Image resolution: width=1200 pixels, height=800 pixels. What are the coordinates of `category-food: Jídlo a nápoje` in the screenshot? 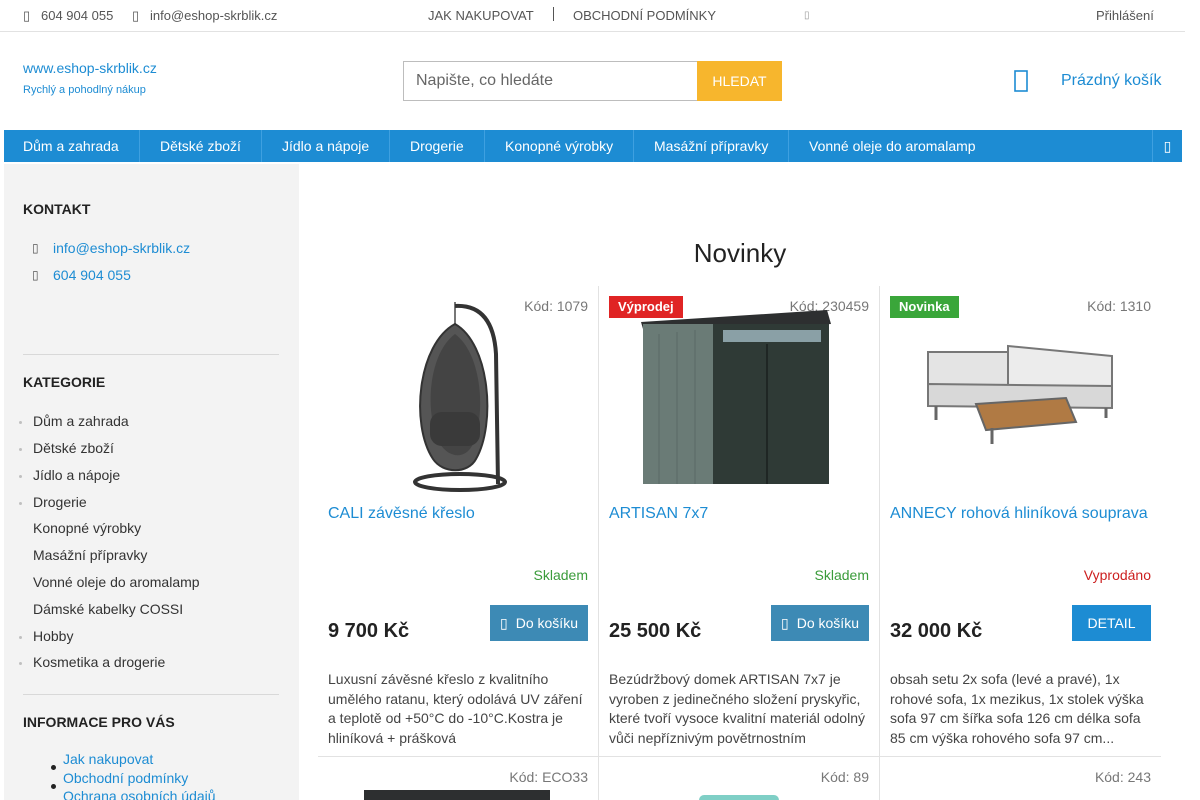 It's located at (76, 475).